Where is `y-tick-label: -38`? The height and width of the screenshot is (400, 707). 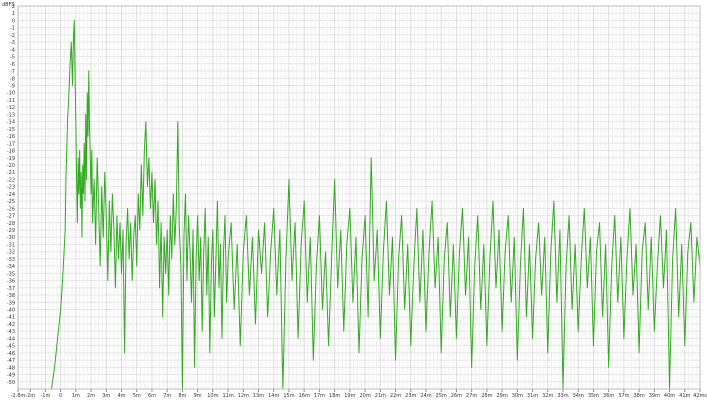
y-tick-label: -38 is located at coordinates (11, 296).